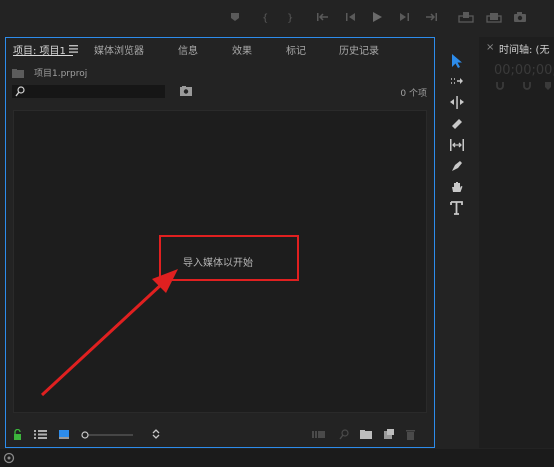 The image size is (554, 467). I want to click on type-tool-icon, so click(457, 208).